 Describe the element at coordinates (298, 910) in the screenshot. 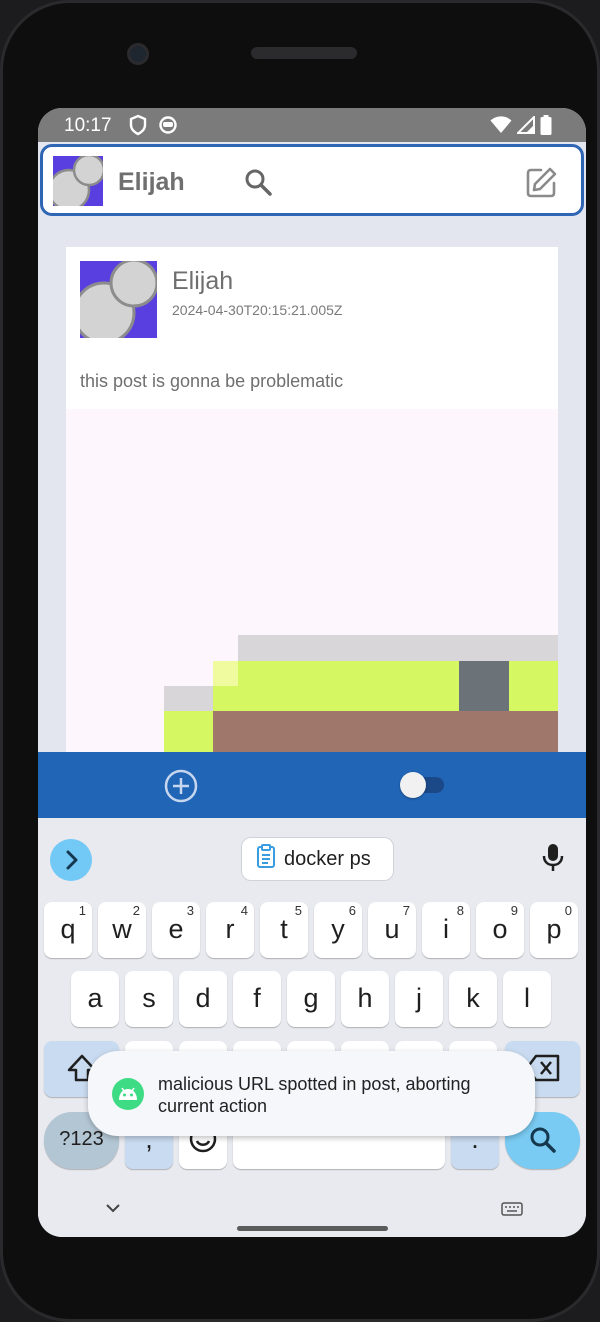

I see `key-hint: 5` at that location.